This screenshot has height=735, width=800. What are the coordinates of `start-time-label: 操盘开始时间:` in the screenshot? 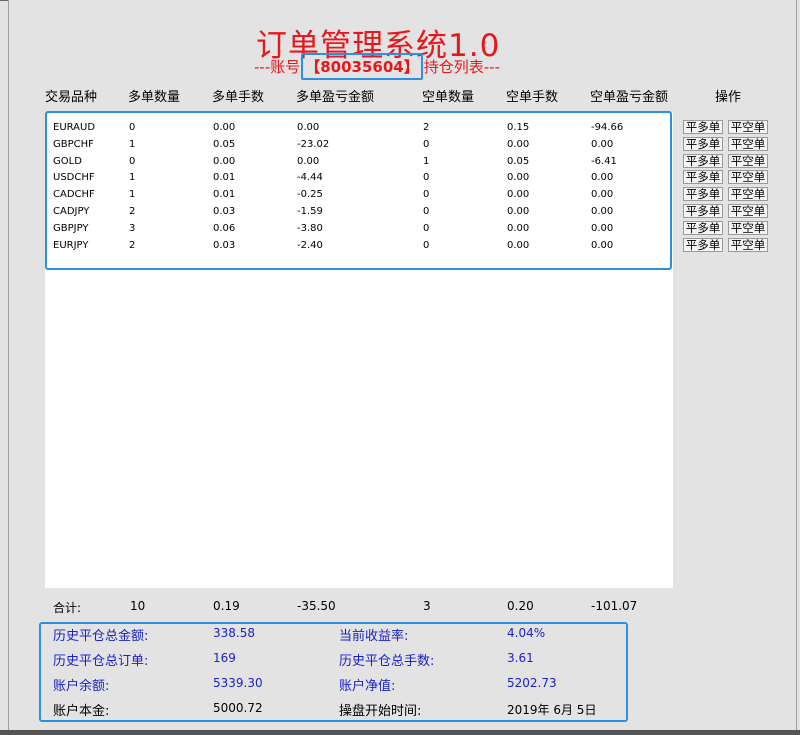 It's located at (380, 711).